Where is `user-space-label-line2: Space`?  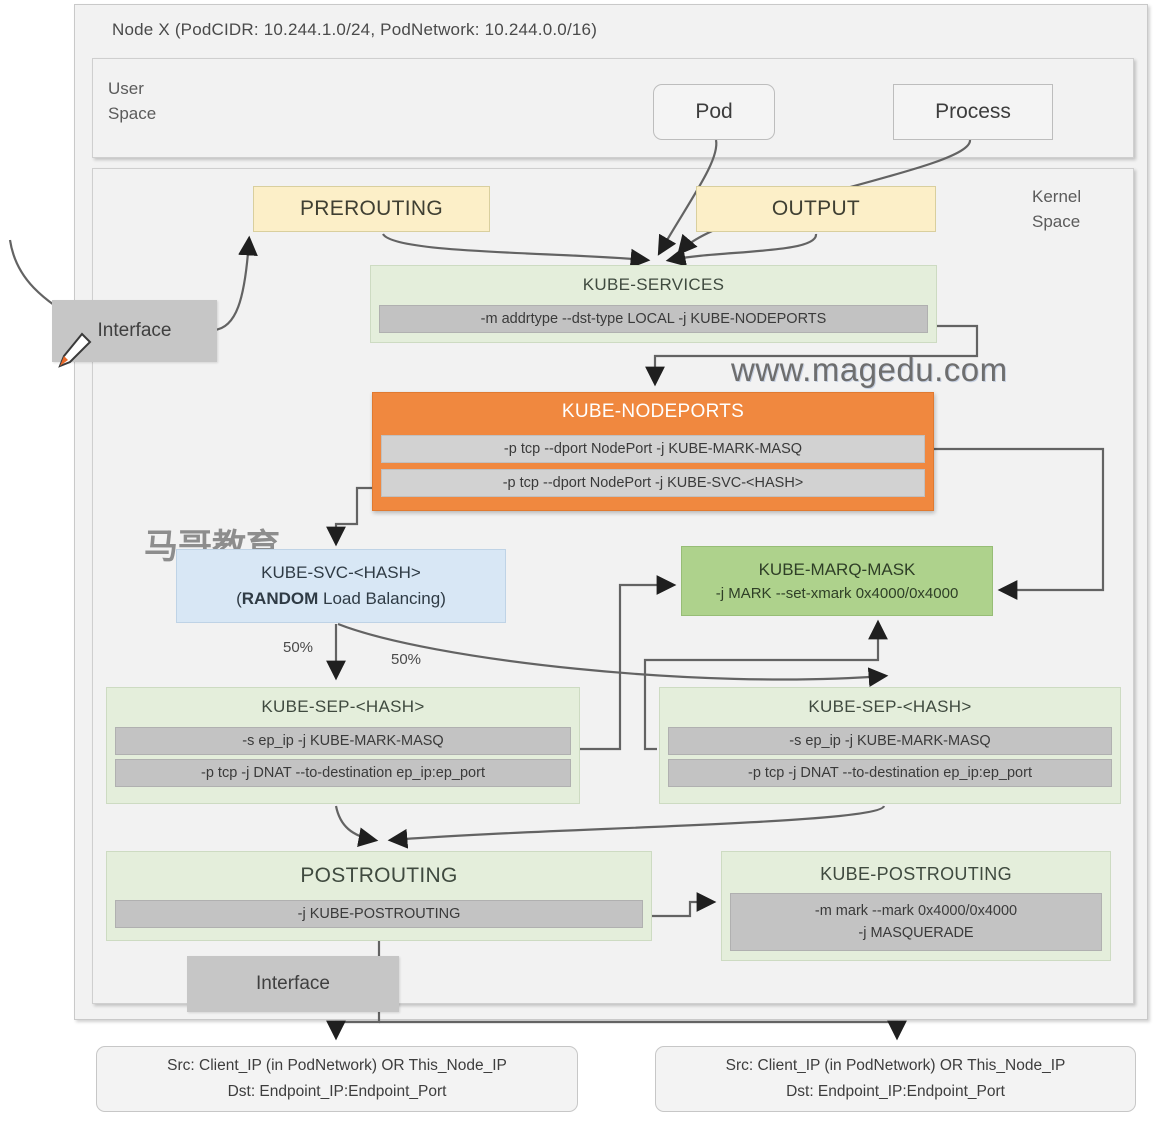 user-space-label-line2: Space is located at coordinates (132, 113).